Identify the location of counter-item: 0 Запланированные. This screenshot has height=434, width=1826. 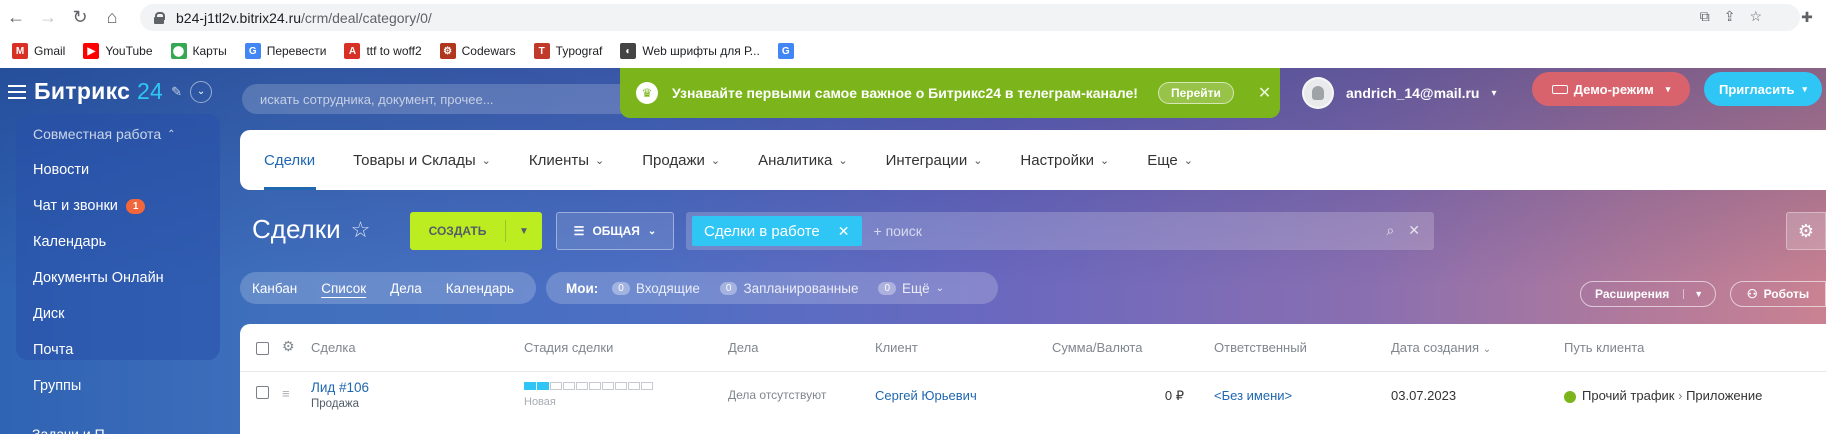
(788, 288).